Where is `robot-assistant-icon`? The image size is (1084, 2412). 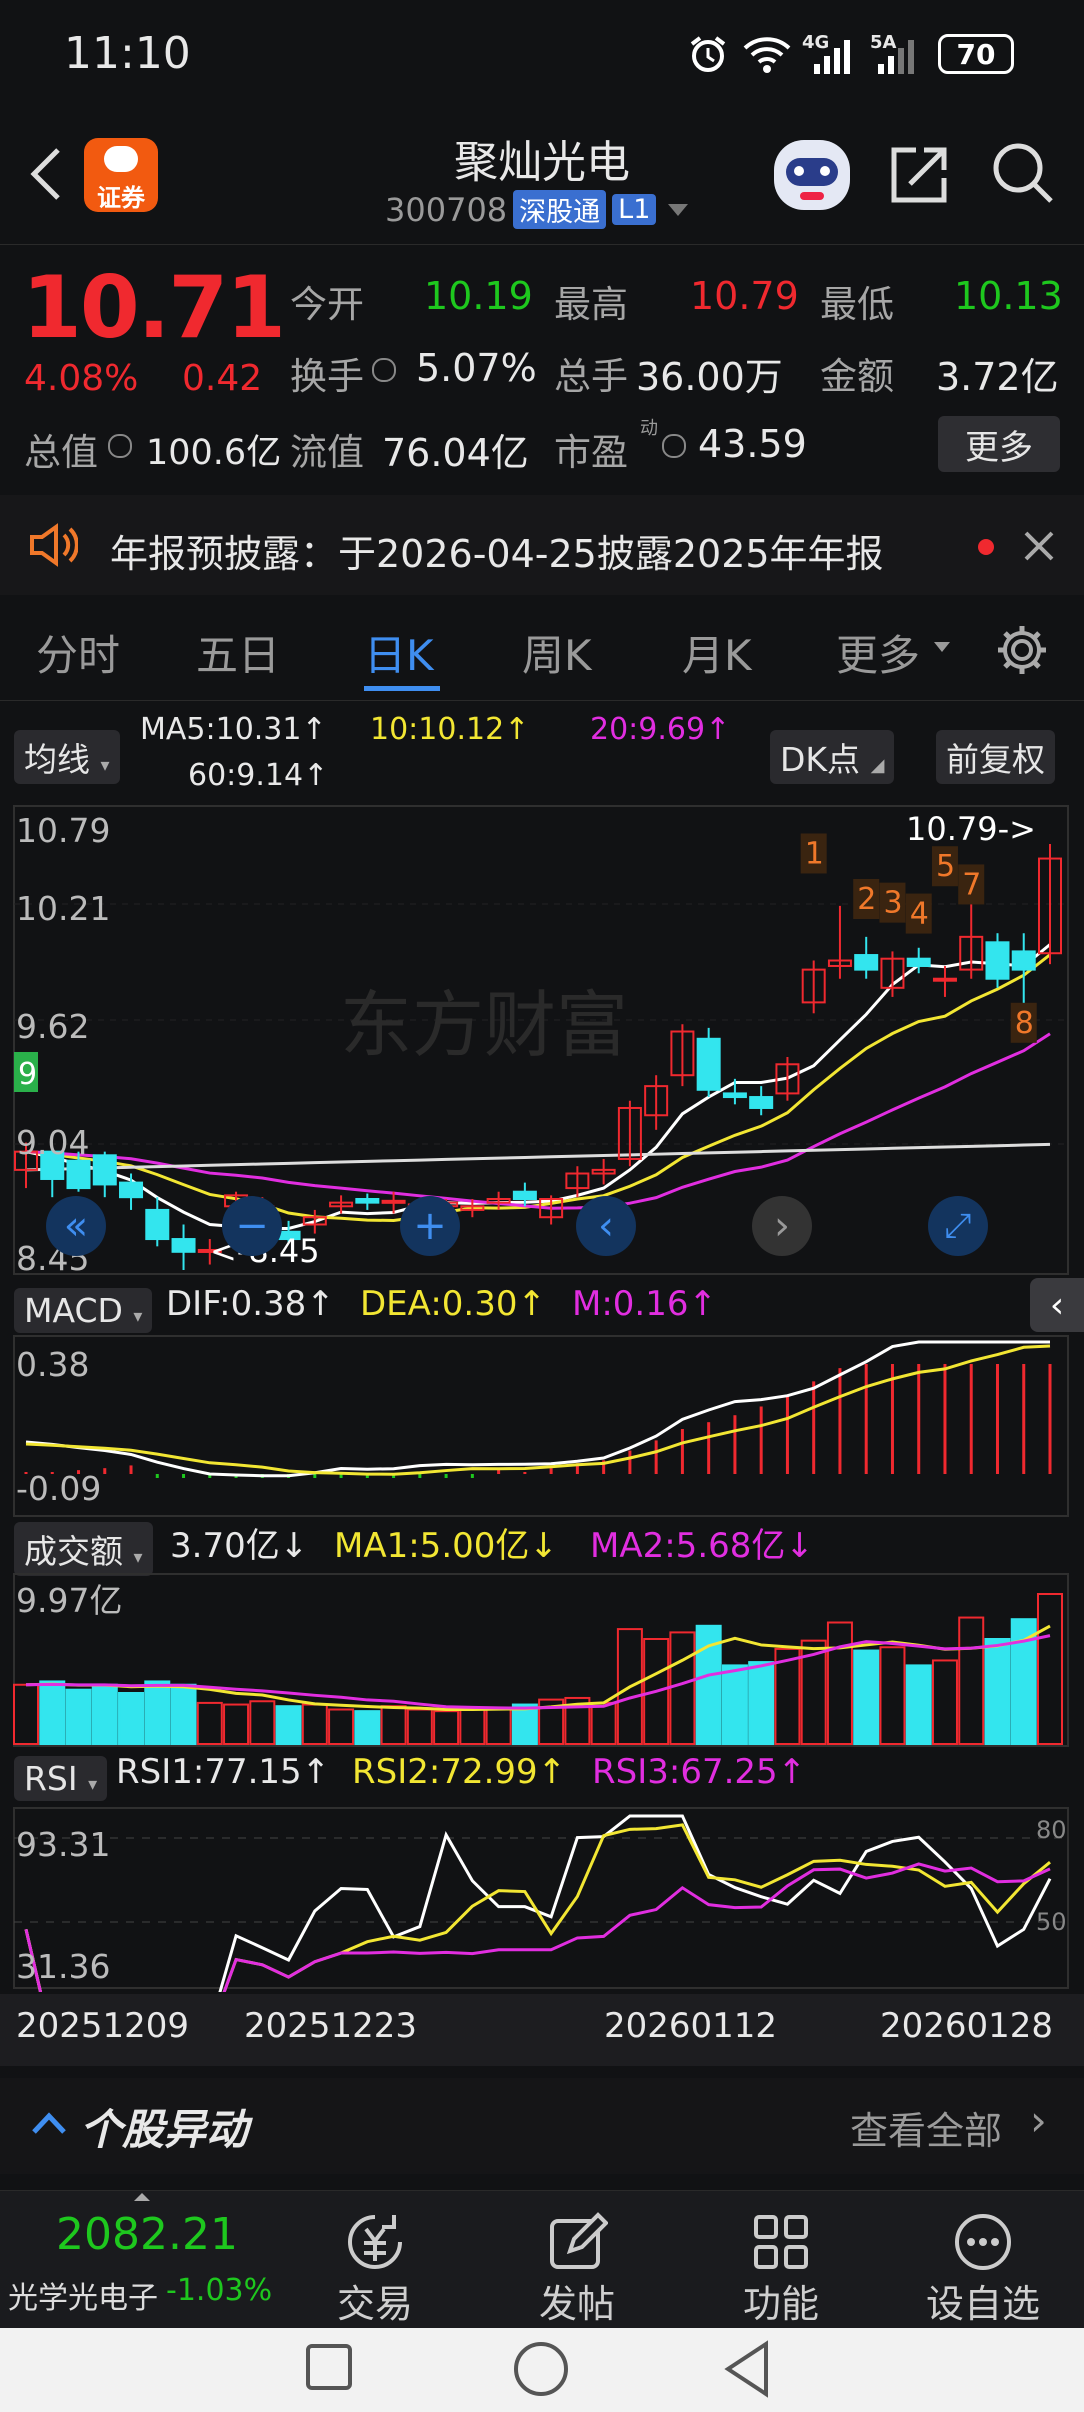 robot-assistant-icon is located at coordinates (812, 175).